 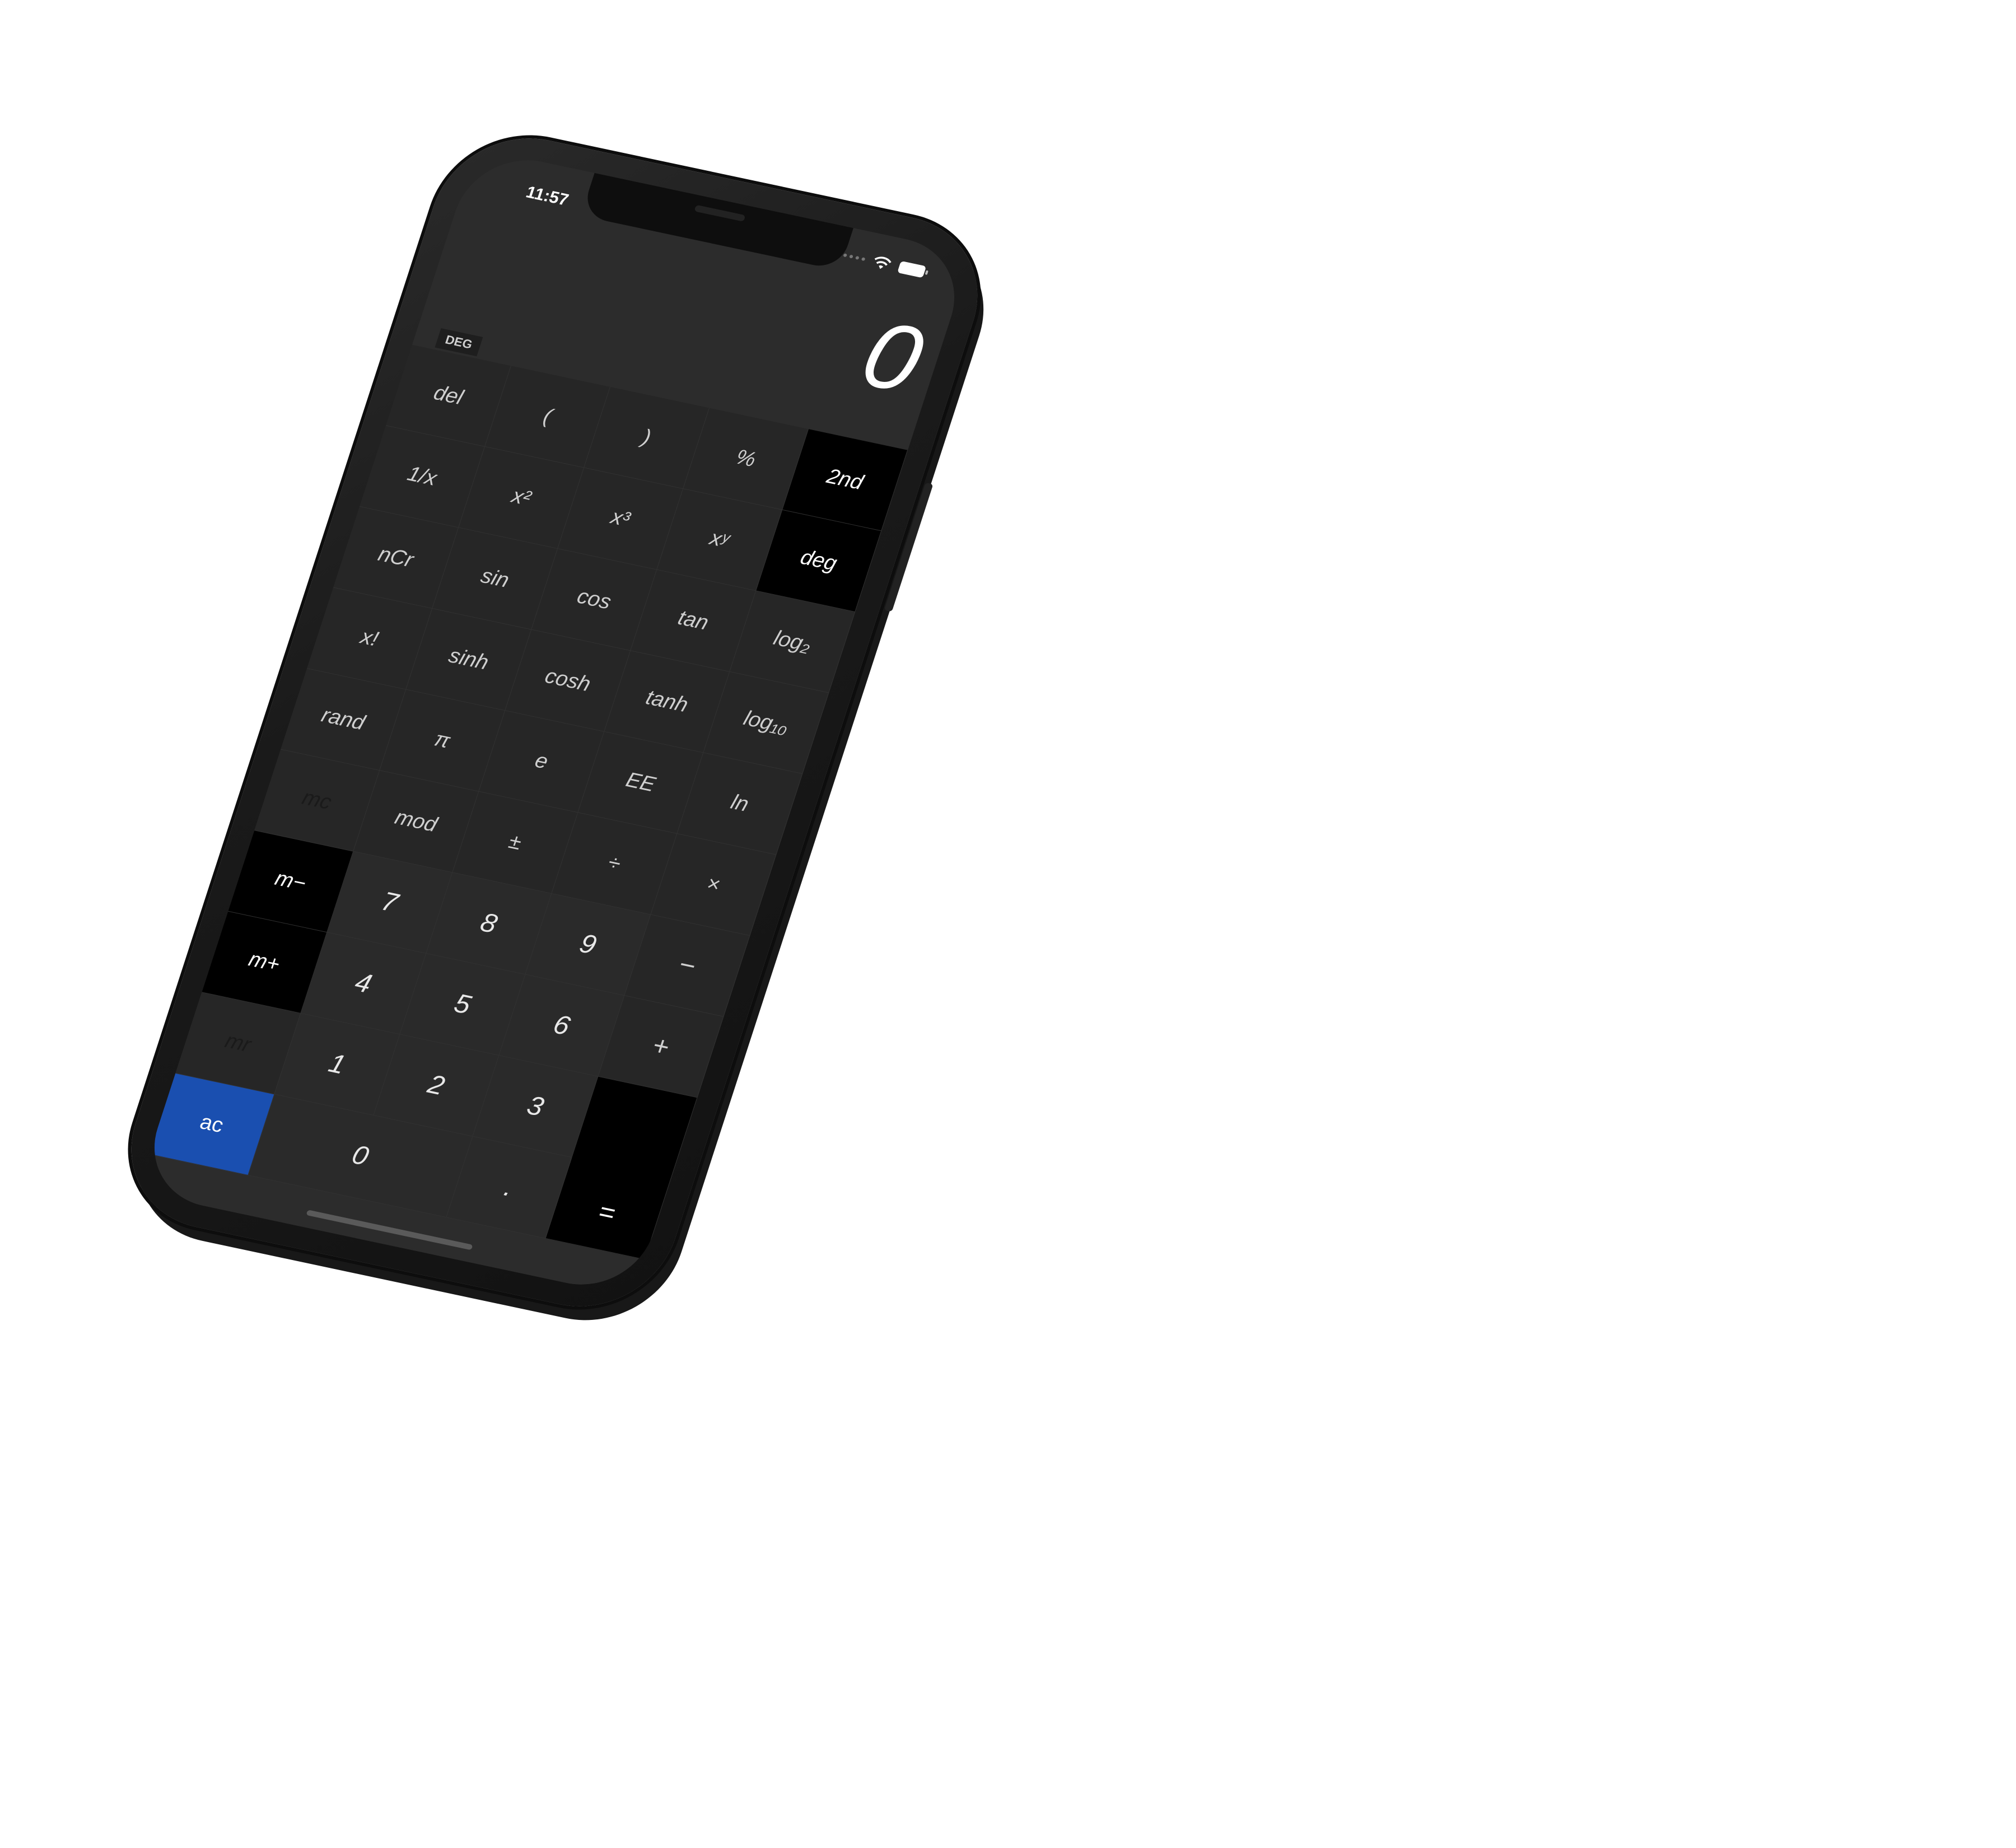 What do you see at coordinates (893, 357) in the screenshot?
I see `display-value: 0` at bounding box center [893, 357].